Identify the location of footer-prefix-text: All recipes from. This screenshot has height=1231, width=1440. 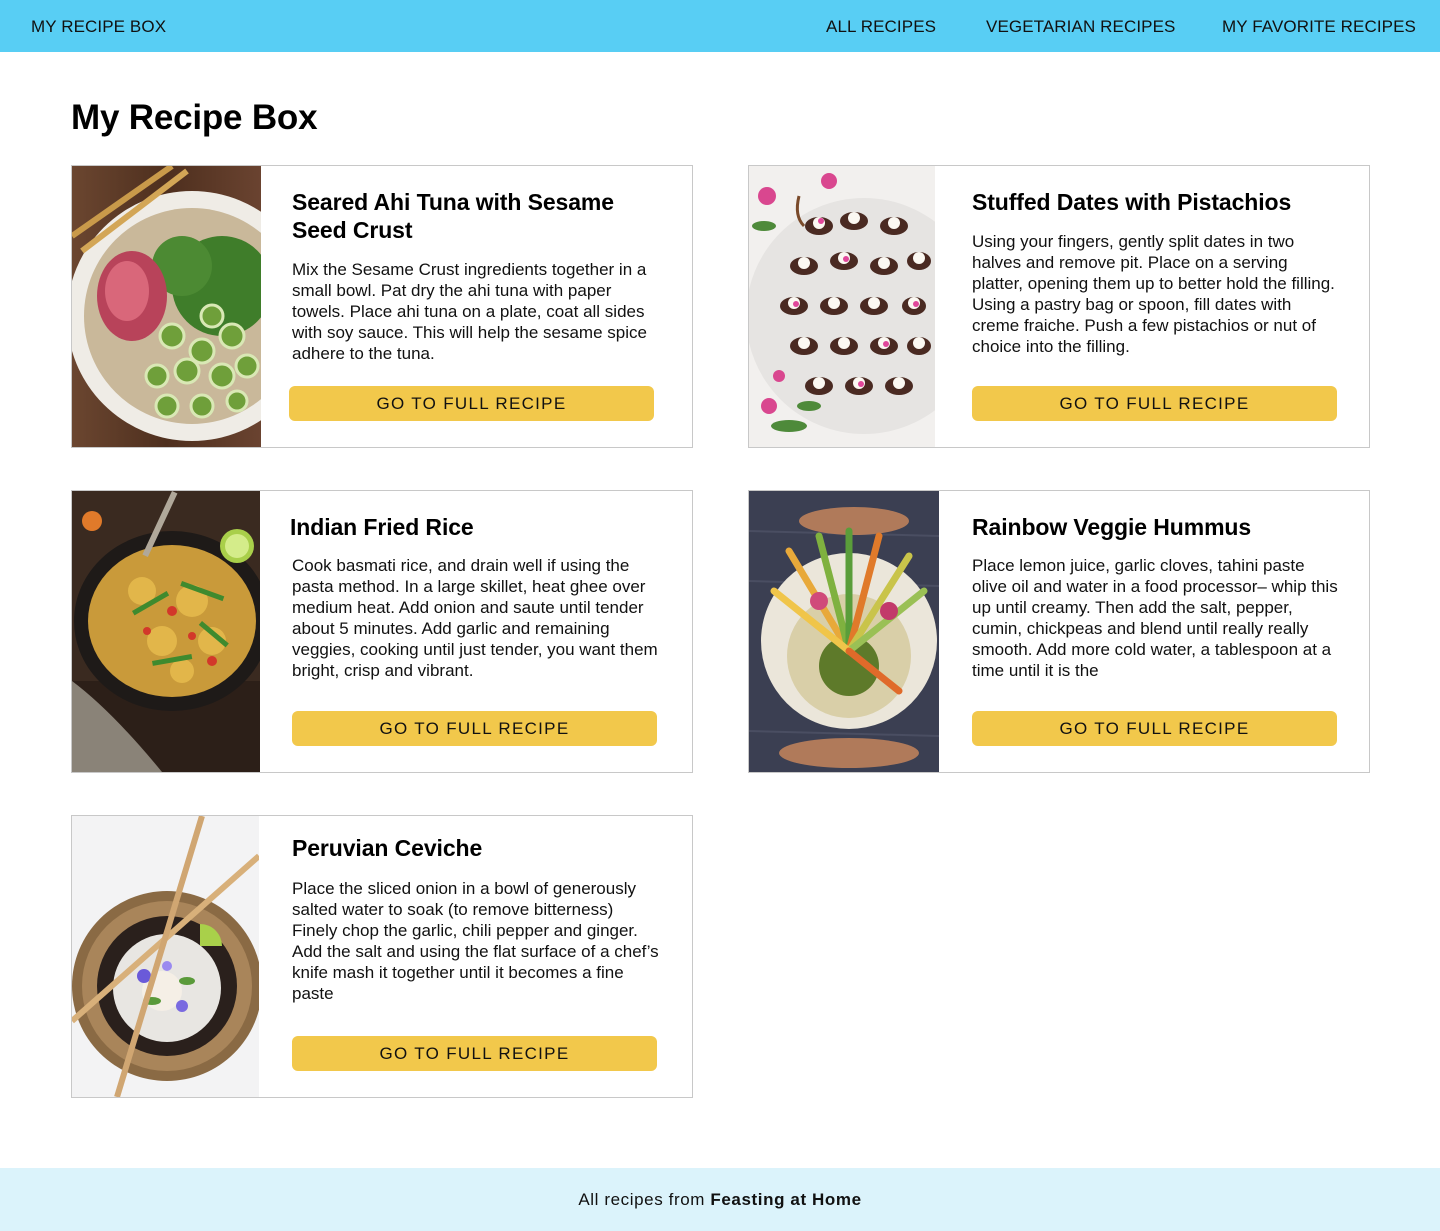
(644, 1199).